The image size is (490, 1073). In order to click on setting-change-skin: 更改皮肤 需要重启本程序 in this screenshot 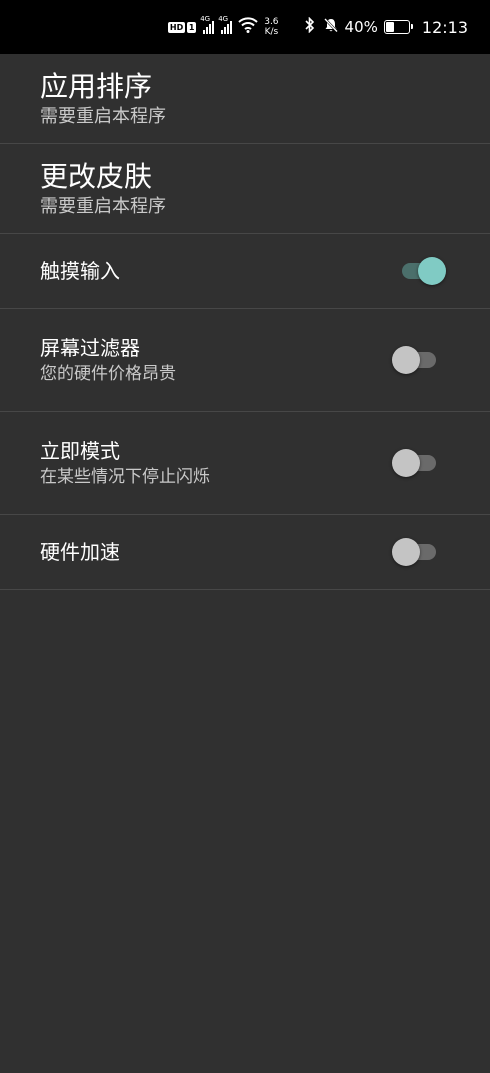, I will do `click(245, 189)`.